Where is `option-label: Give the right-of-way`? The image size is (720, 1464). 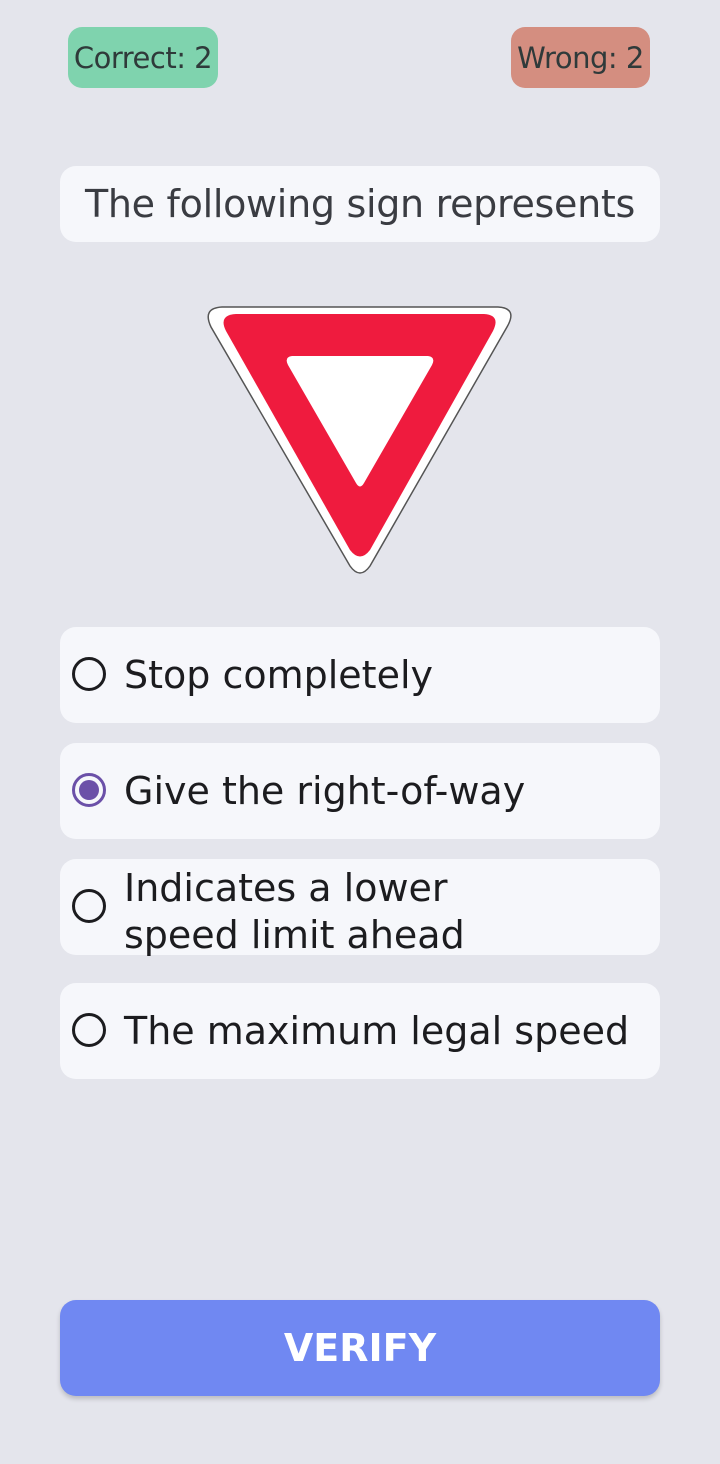
option-label: Give the right-of-way is located at coordinates (325, 791).